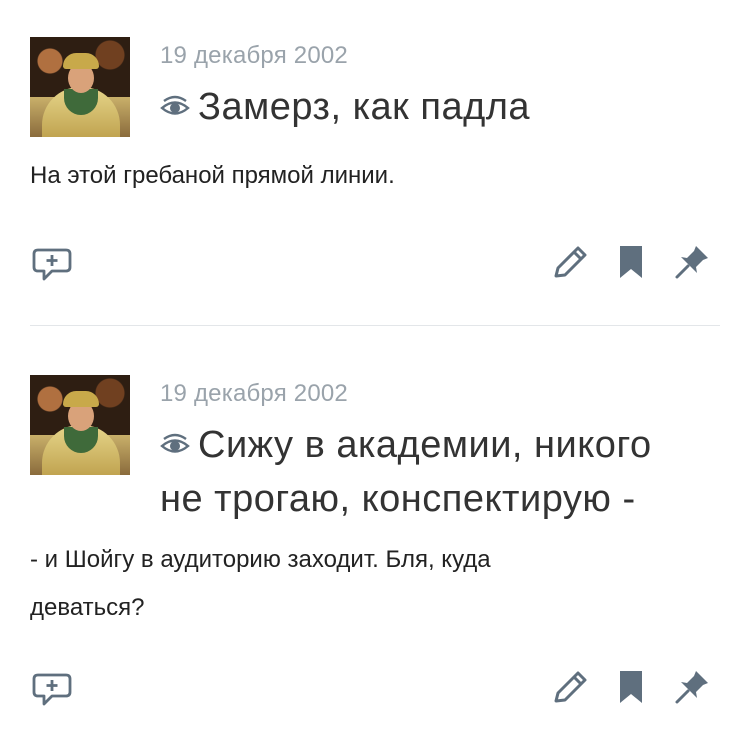 This screenshot has height=752, width=750. What do you see at coordinates (212, 175) in the screenshot?
I see `post-body: На этой гребаной прямой линии.` at bounding box center [212, 175].